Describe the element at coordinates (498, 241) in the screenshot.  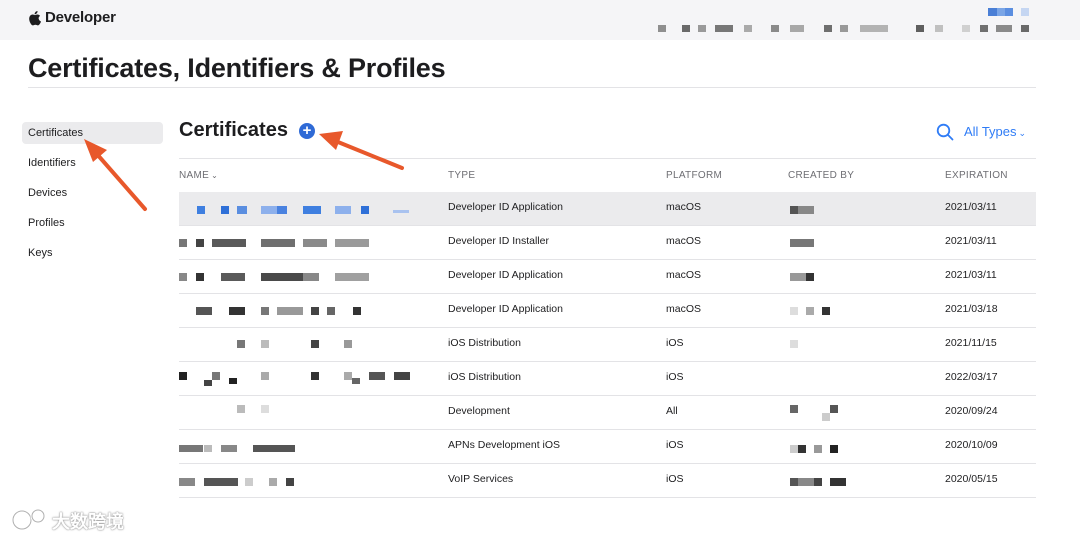
I see `cert-type: Developer ID Installer` at that location.